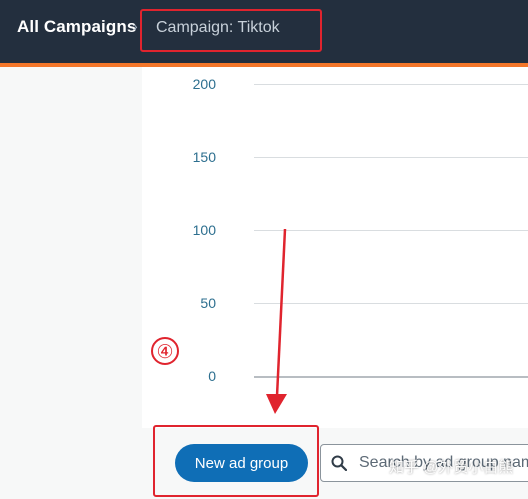  What do you see at coordinates (212, 376) in the screenshot?
I see `y-axis-tick-label: 0` at bounding box center [212, 376].